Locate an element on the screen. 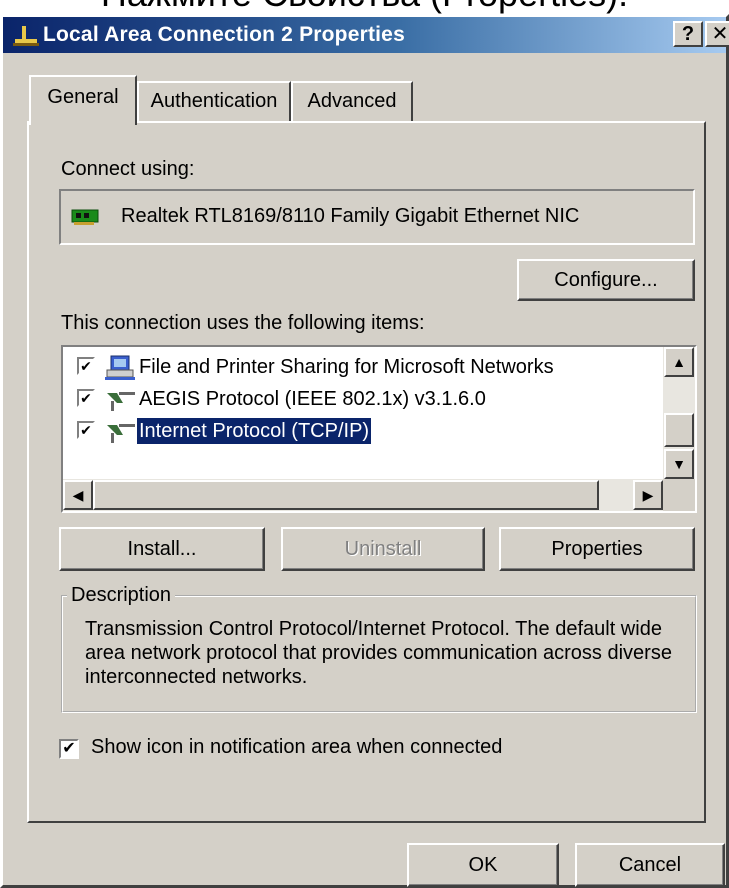 The width and height of the screenshot is (729, 888). title-bar: Local Area Connection 2 Properties ? ✕ is located at coordinates (366, 35).